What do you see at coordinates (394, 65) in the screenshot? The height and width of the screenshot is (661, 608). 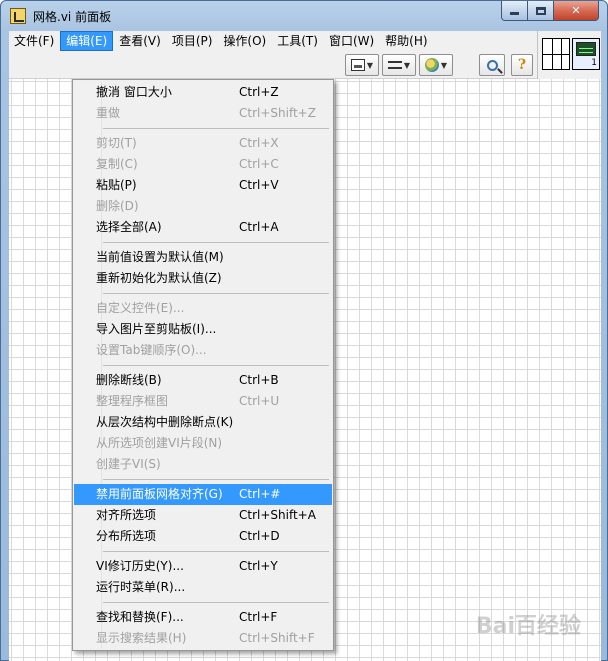 I see `distribute-objects-icon` at bounding box center [394, 65].